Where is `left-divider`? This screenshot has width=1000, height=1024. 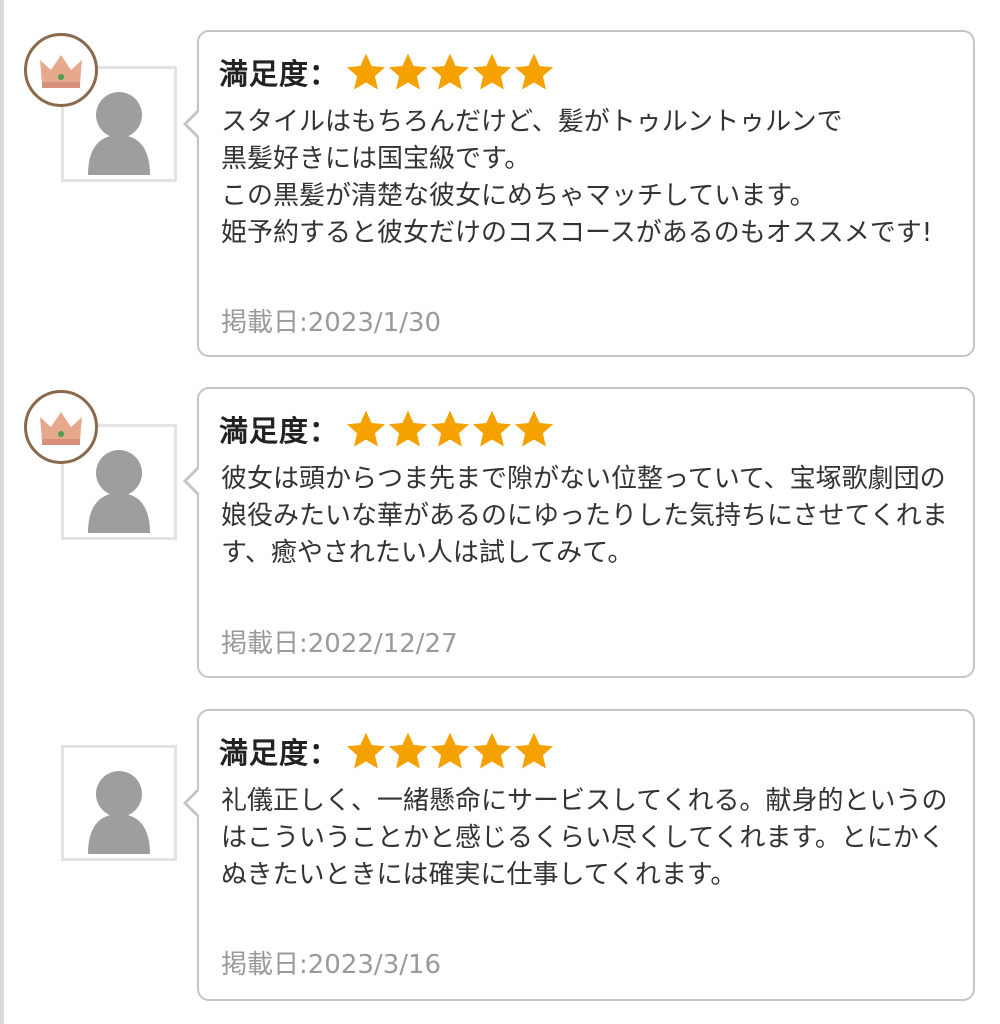
left-divider is located at coordinates (2, 512).